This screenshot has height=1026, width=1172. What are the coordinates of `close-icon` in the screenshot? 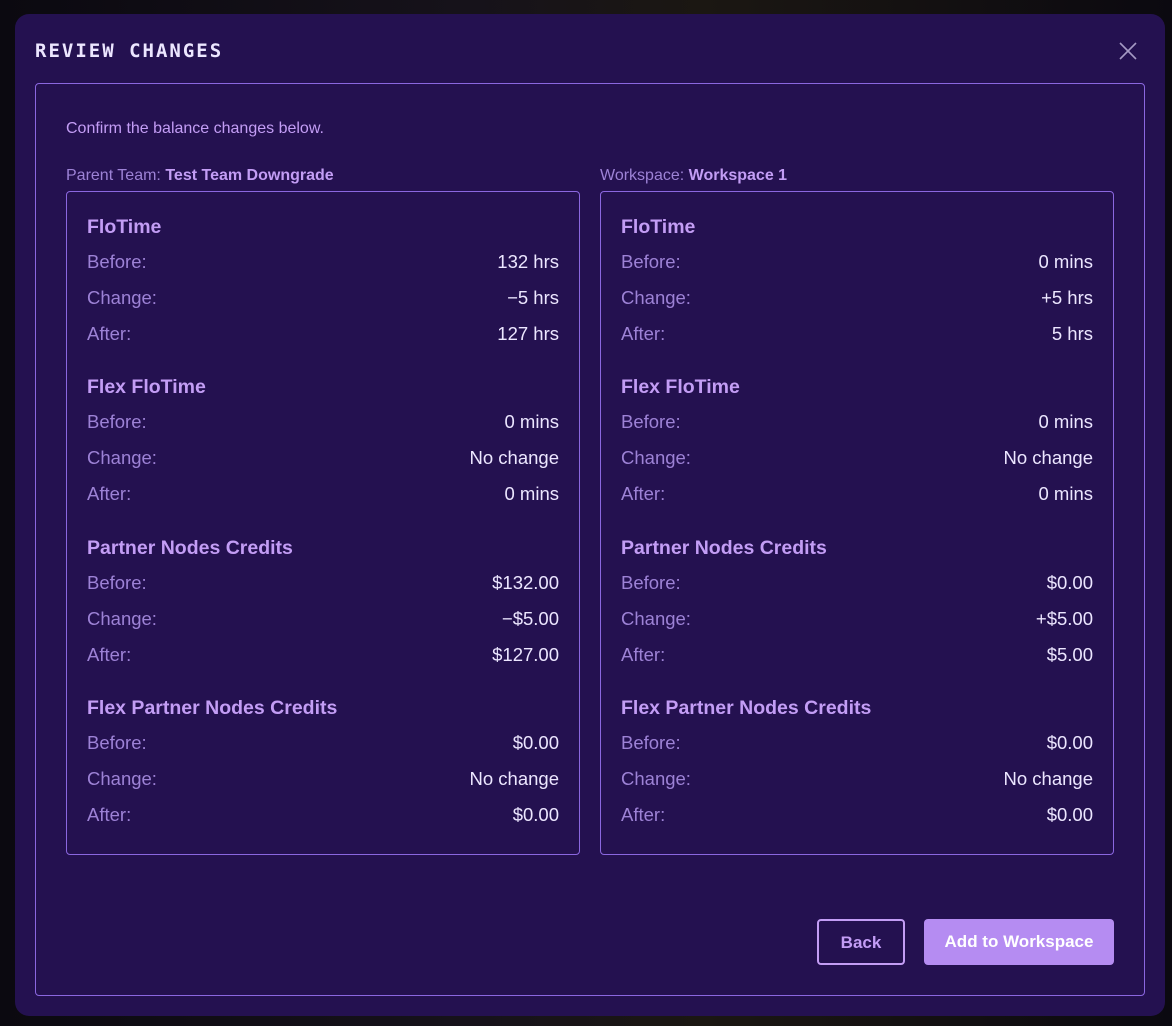 It's located at (1128, 51).